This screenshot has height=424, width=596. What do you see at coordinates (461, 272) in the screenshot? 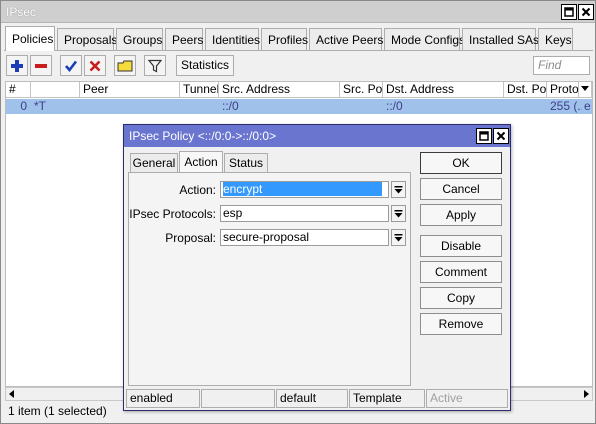
I see `comment-button: Comment` at bounding box center [461, 272].